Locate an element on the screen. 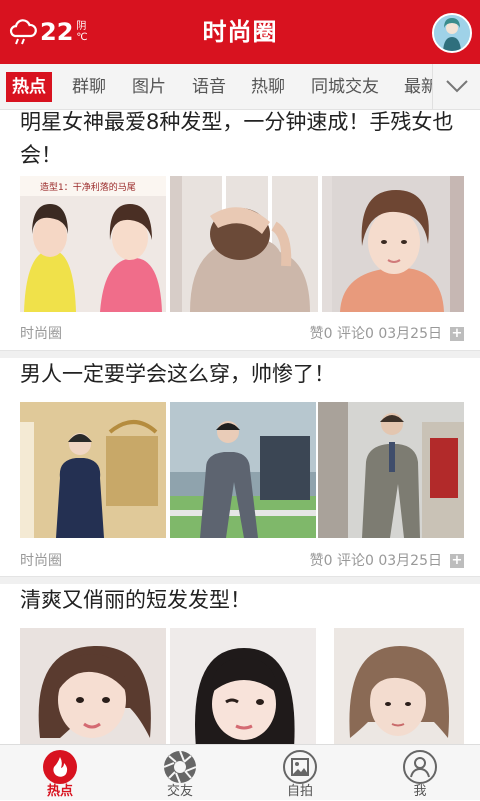 This screenshot has width=480, height=801. chevron-down-icon is located at coordinates (457, 86).